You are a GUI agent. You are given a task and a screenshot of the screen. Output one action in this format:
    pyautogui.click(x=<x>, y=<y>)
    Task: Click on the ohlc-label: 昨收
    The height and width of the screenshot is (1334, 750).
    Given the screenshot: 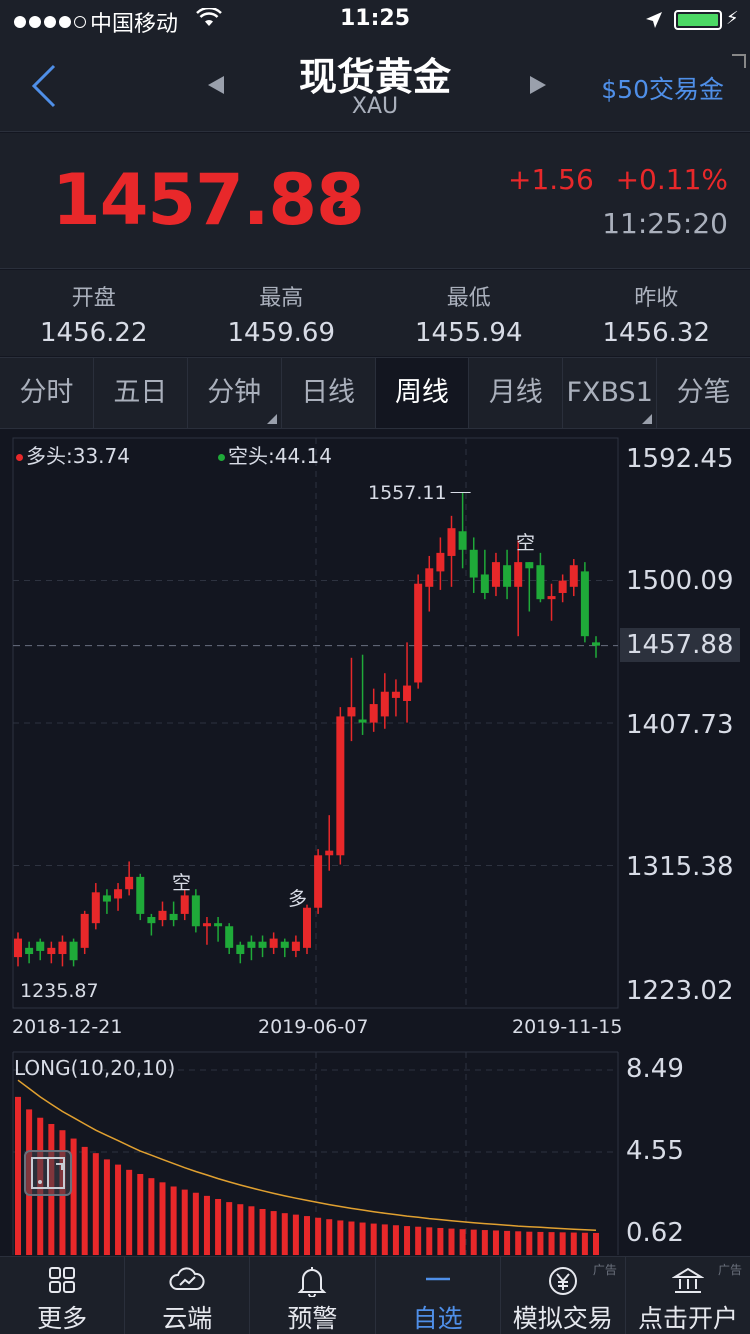 What is the action you would take?
    pyautogui.click(x=656, y=298)
    